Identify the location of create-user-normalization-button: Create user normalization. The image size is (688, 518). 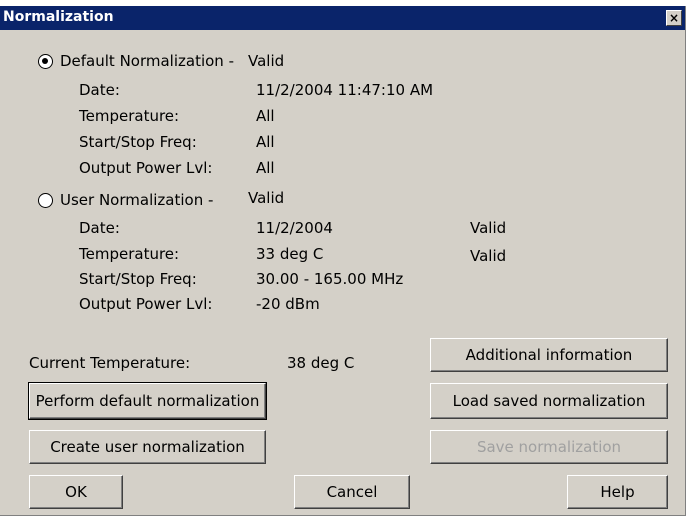
(147, 447).